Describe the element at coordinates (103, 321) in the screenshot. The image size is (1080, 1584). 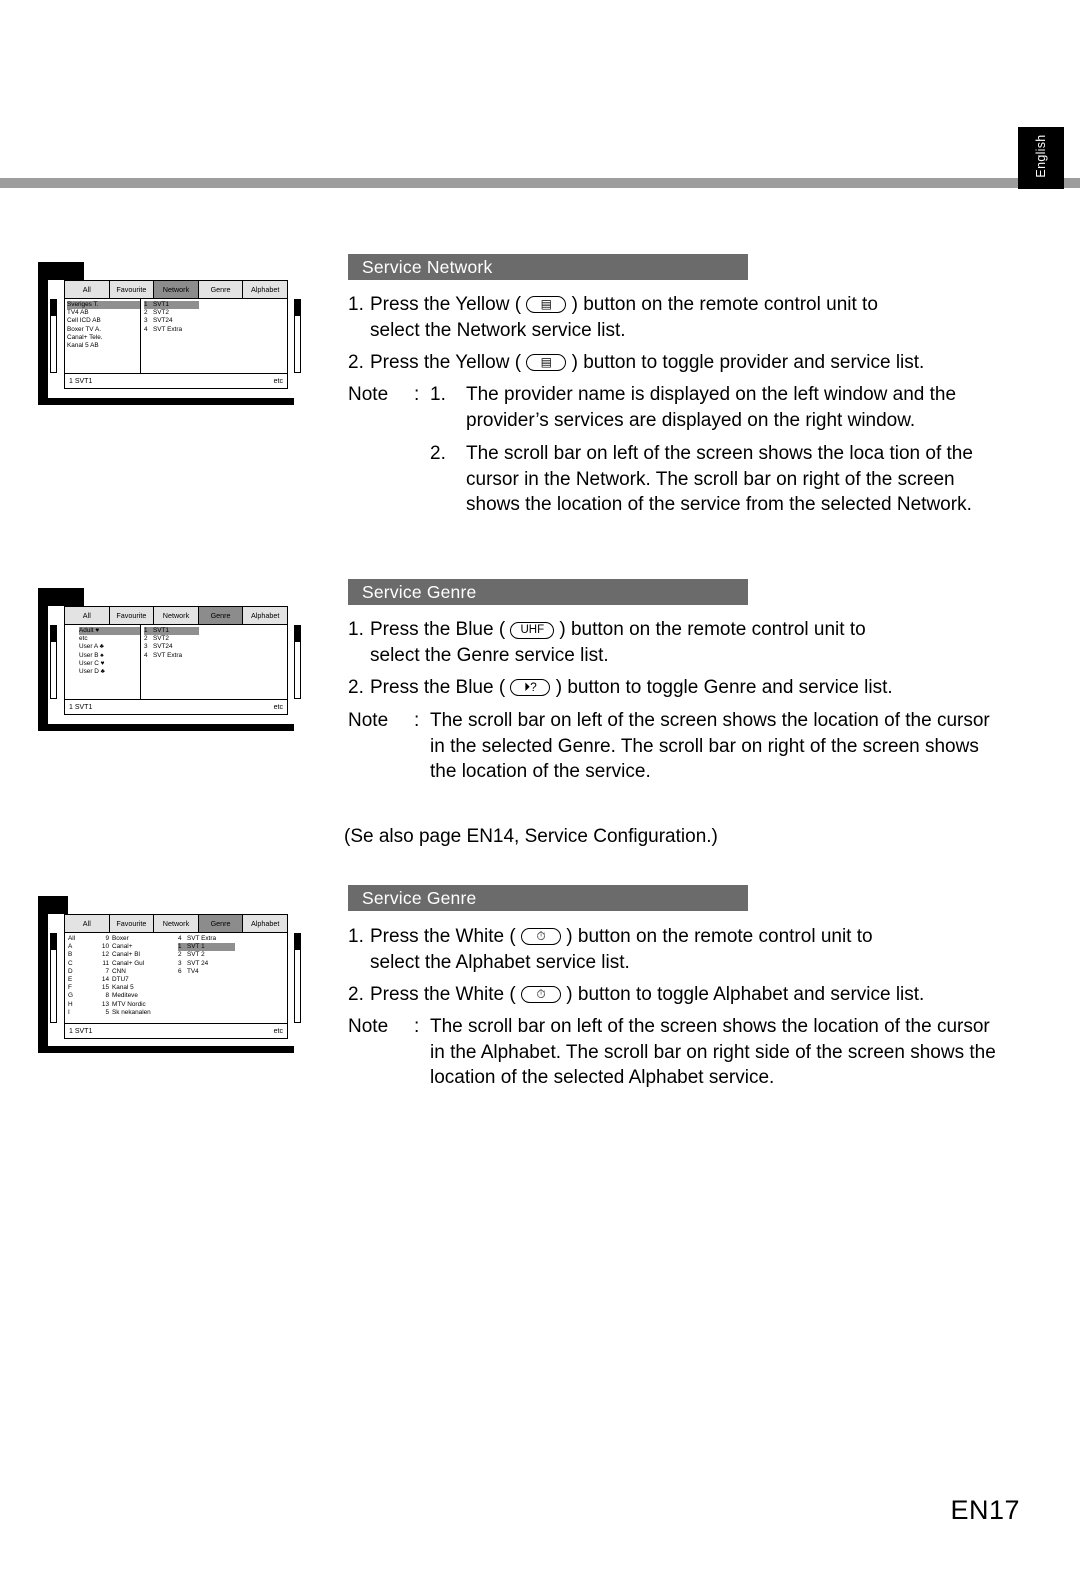
I see `list-item: Cell ICD AB` at that location.